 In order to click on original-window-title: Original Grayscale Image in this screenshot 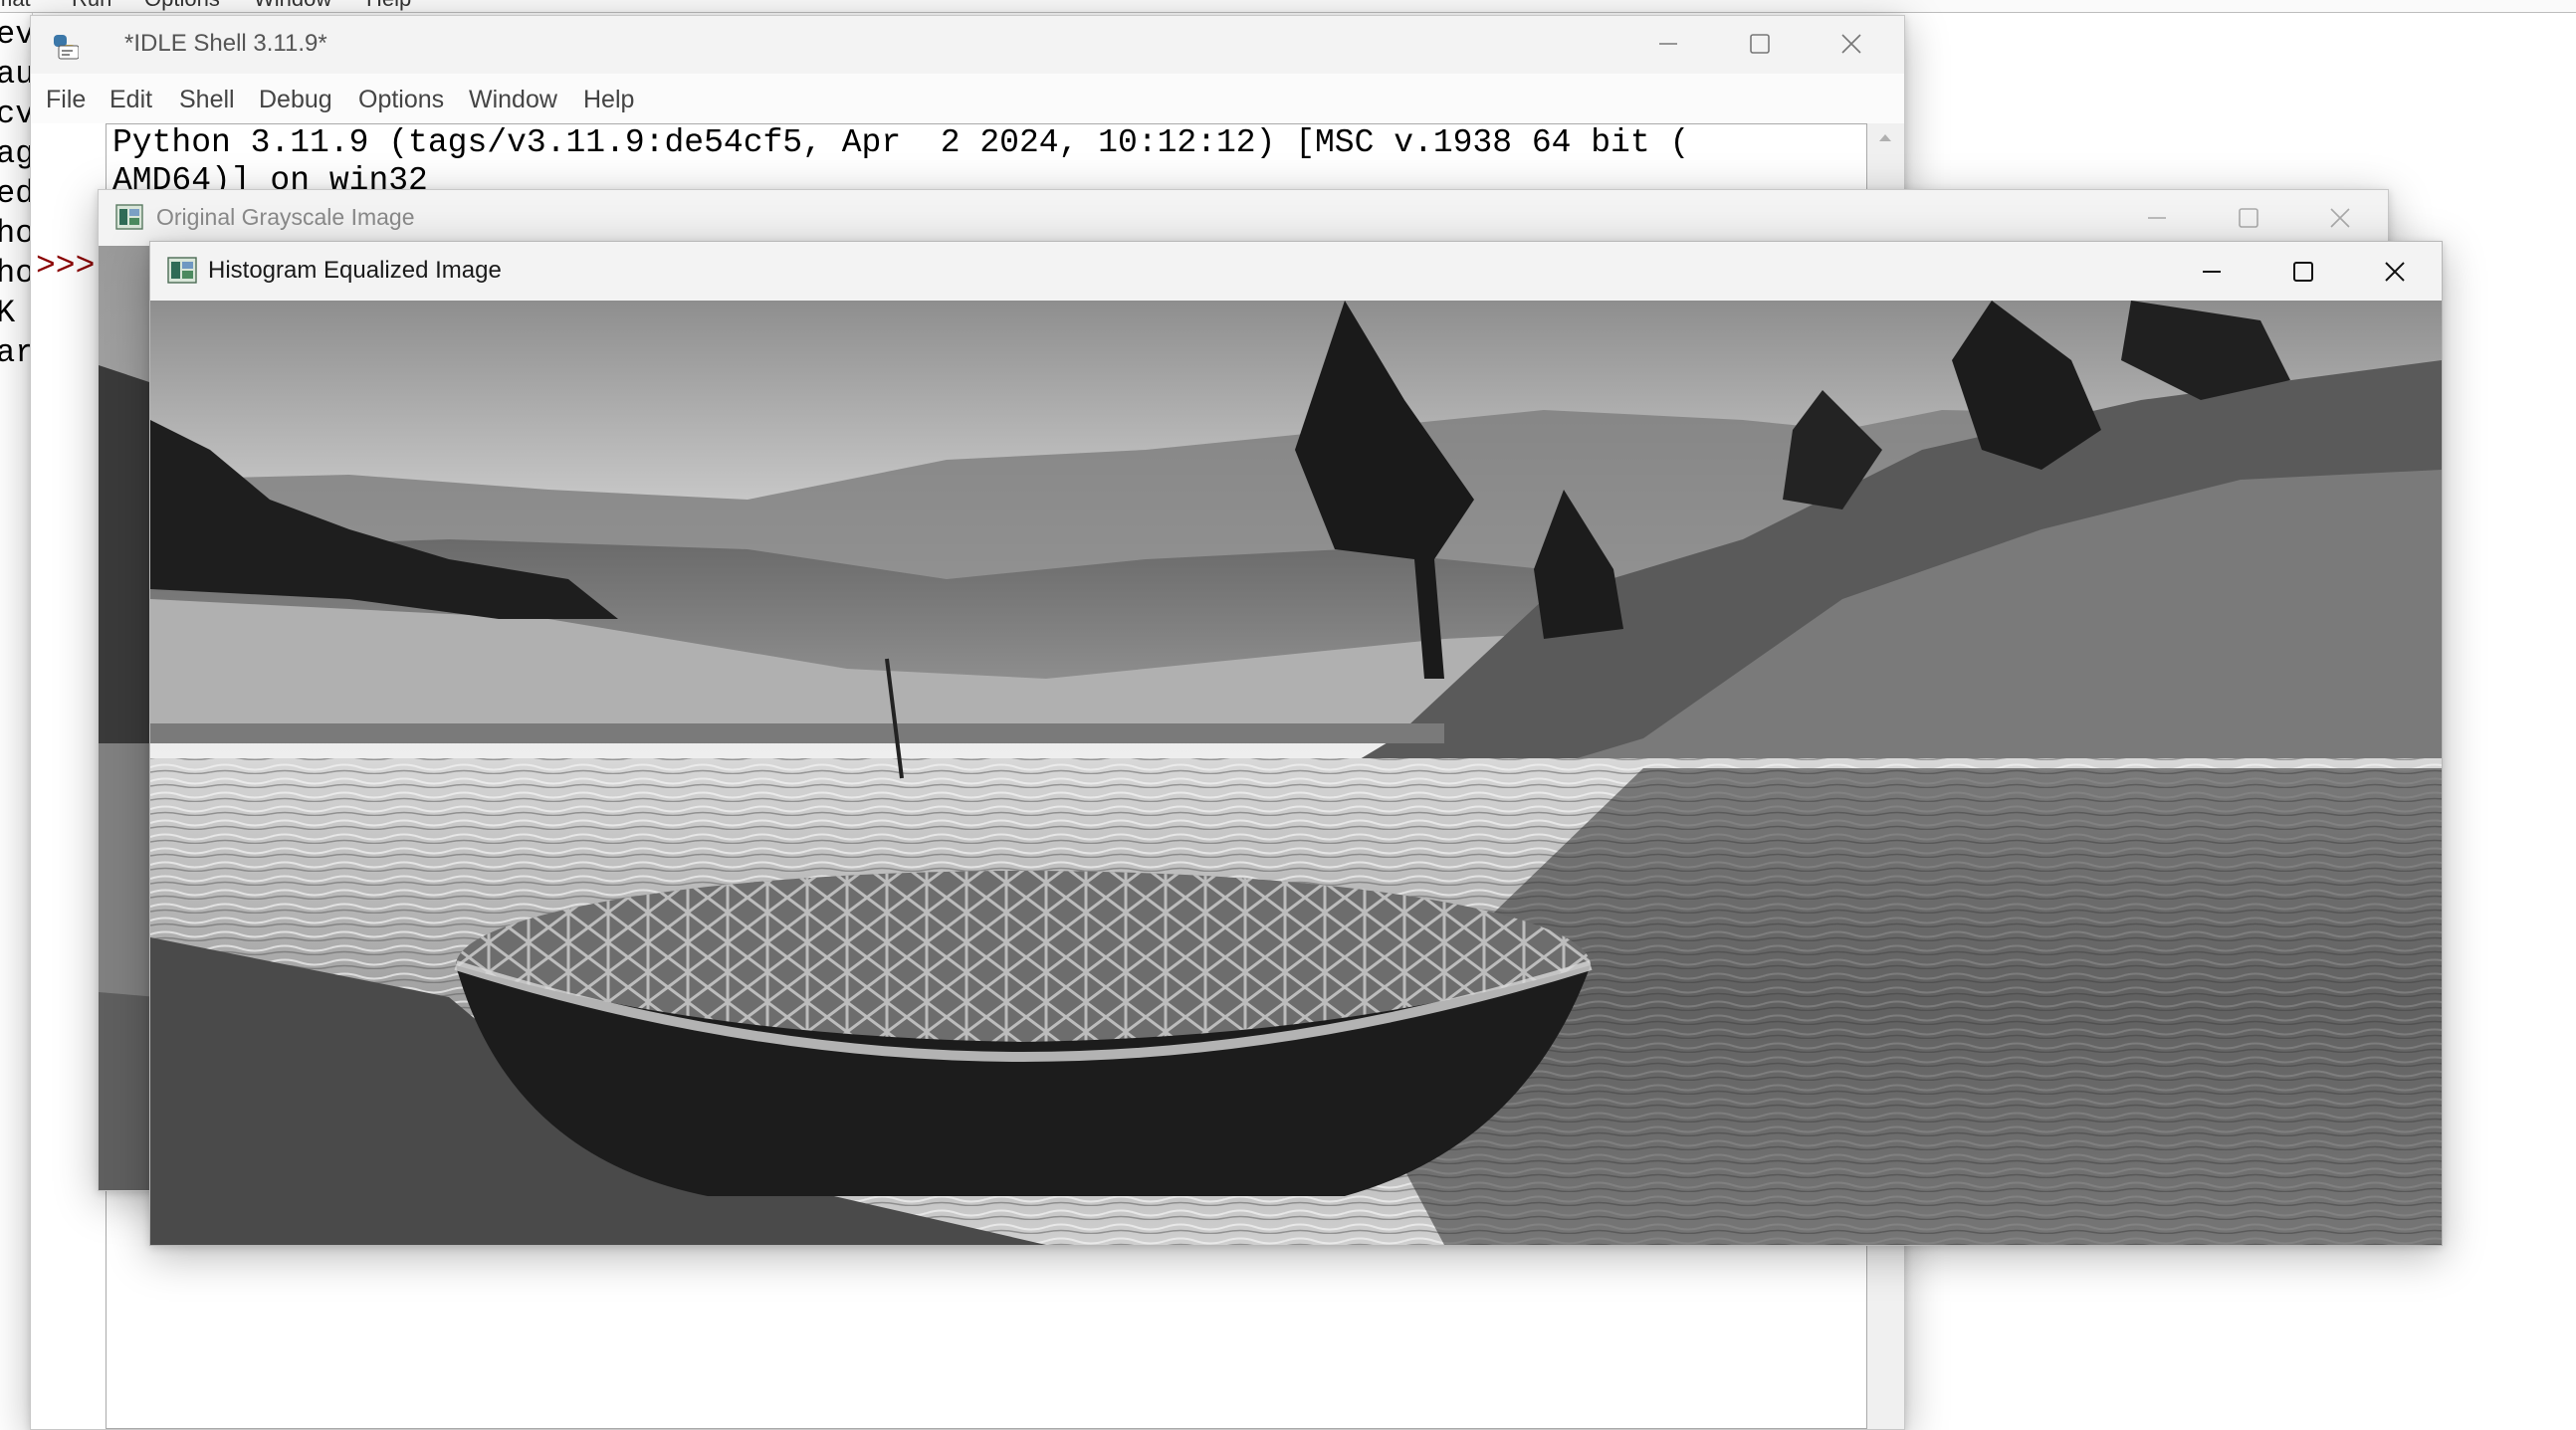, I will do `click(285, 217)`.